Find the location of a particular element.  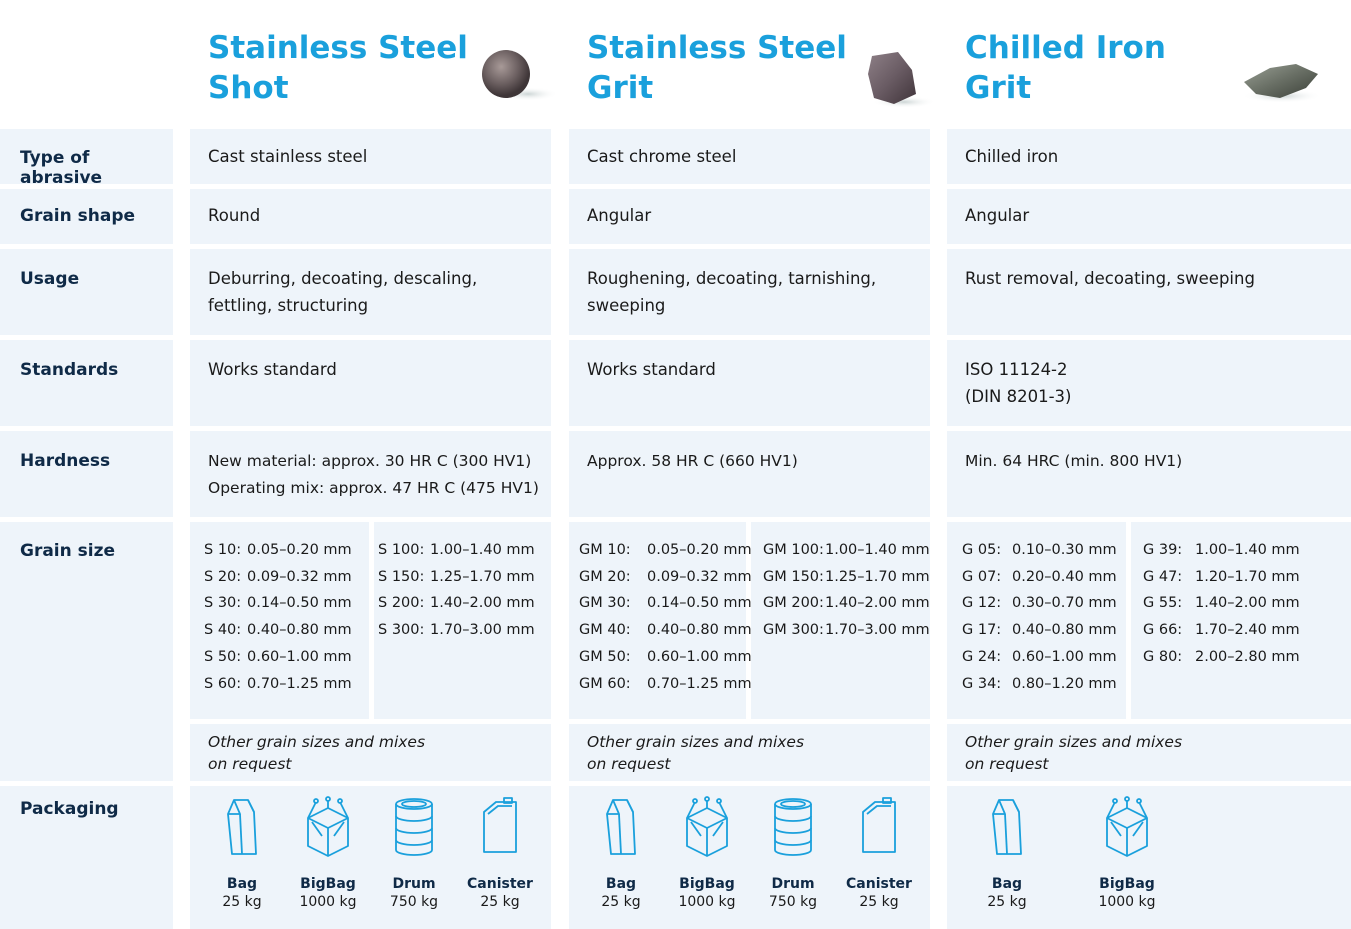

row-label-packaging: Packaging is located at coordinates (69, 809).